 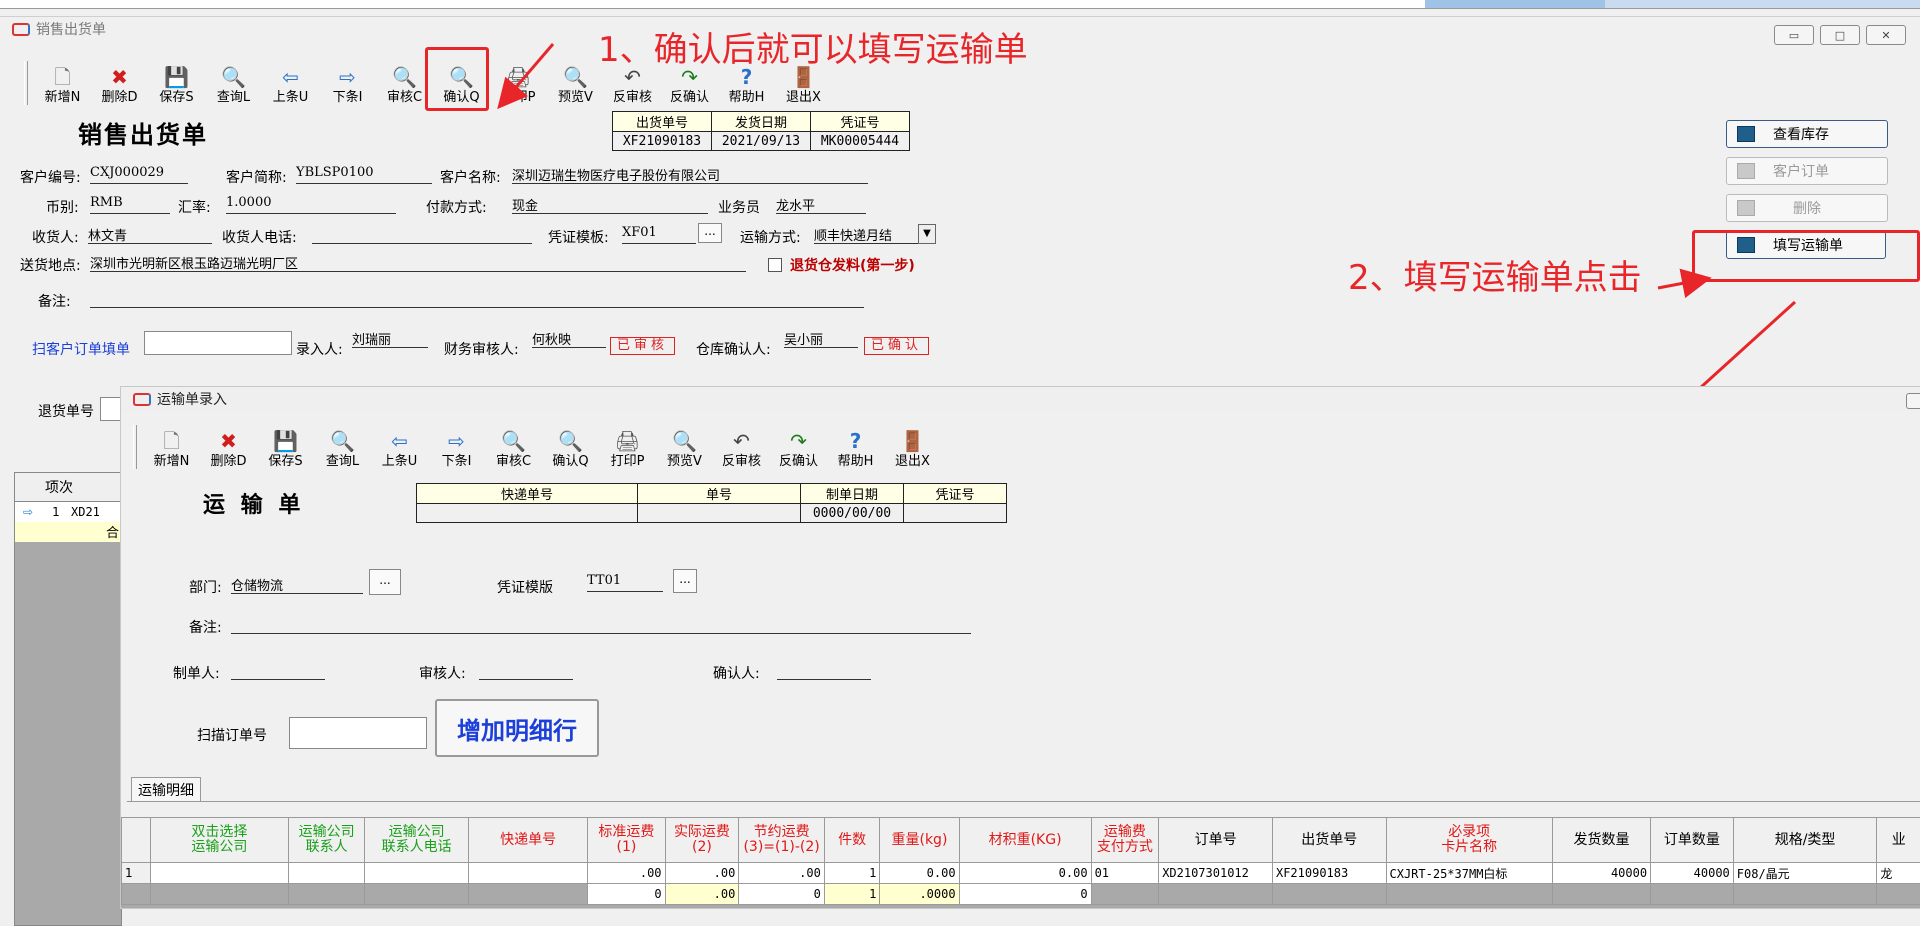 What do you see at coordinates (627, 441) in the screenshot?
I see `printer-icon: 🖨` at bounding box center [627, 441].